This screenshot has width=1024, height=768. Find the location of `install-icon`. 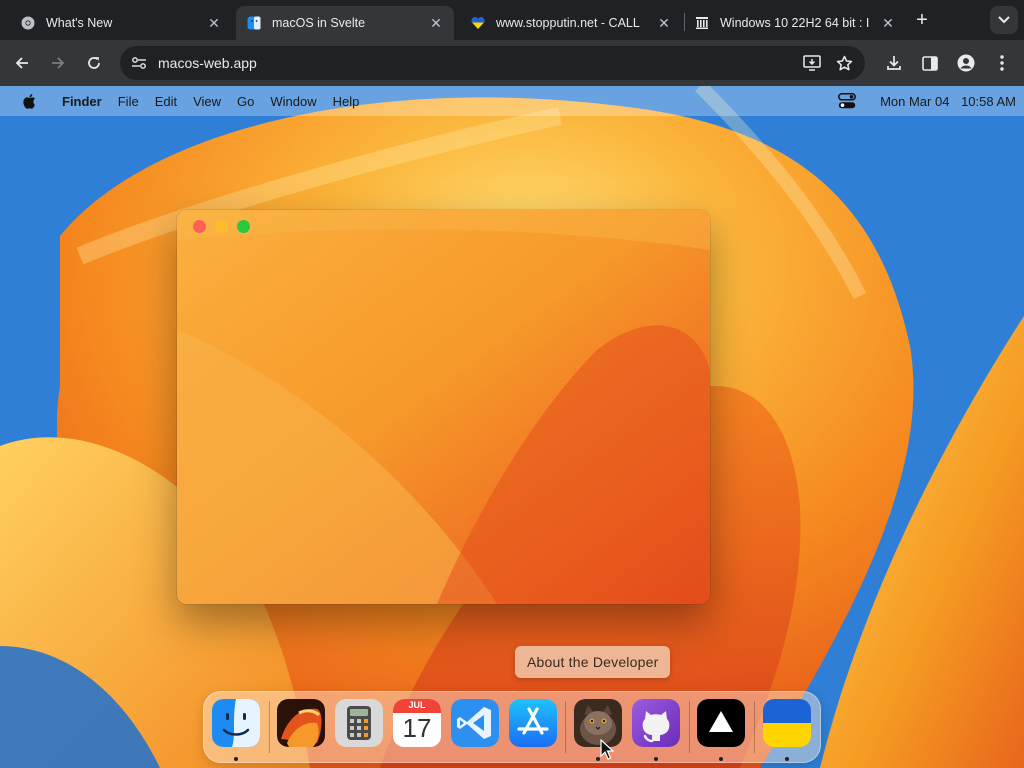

install-icon is located at coordinates (812, 63).